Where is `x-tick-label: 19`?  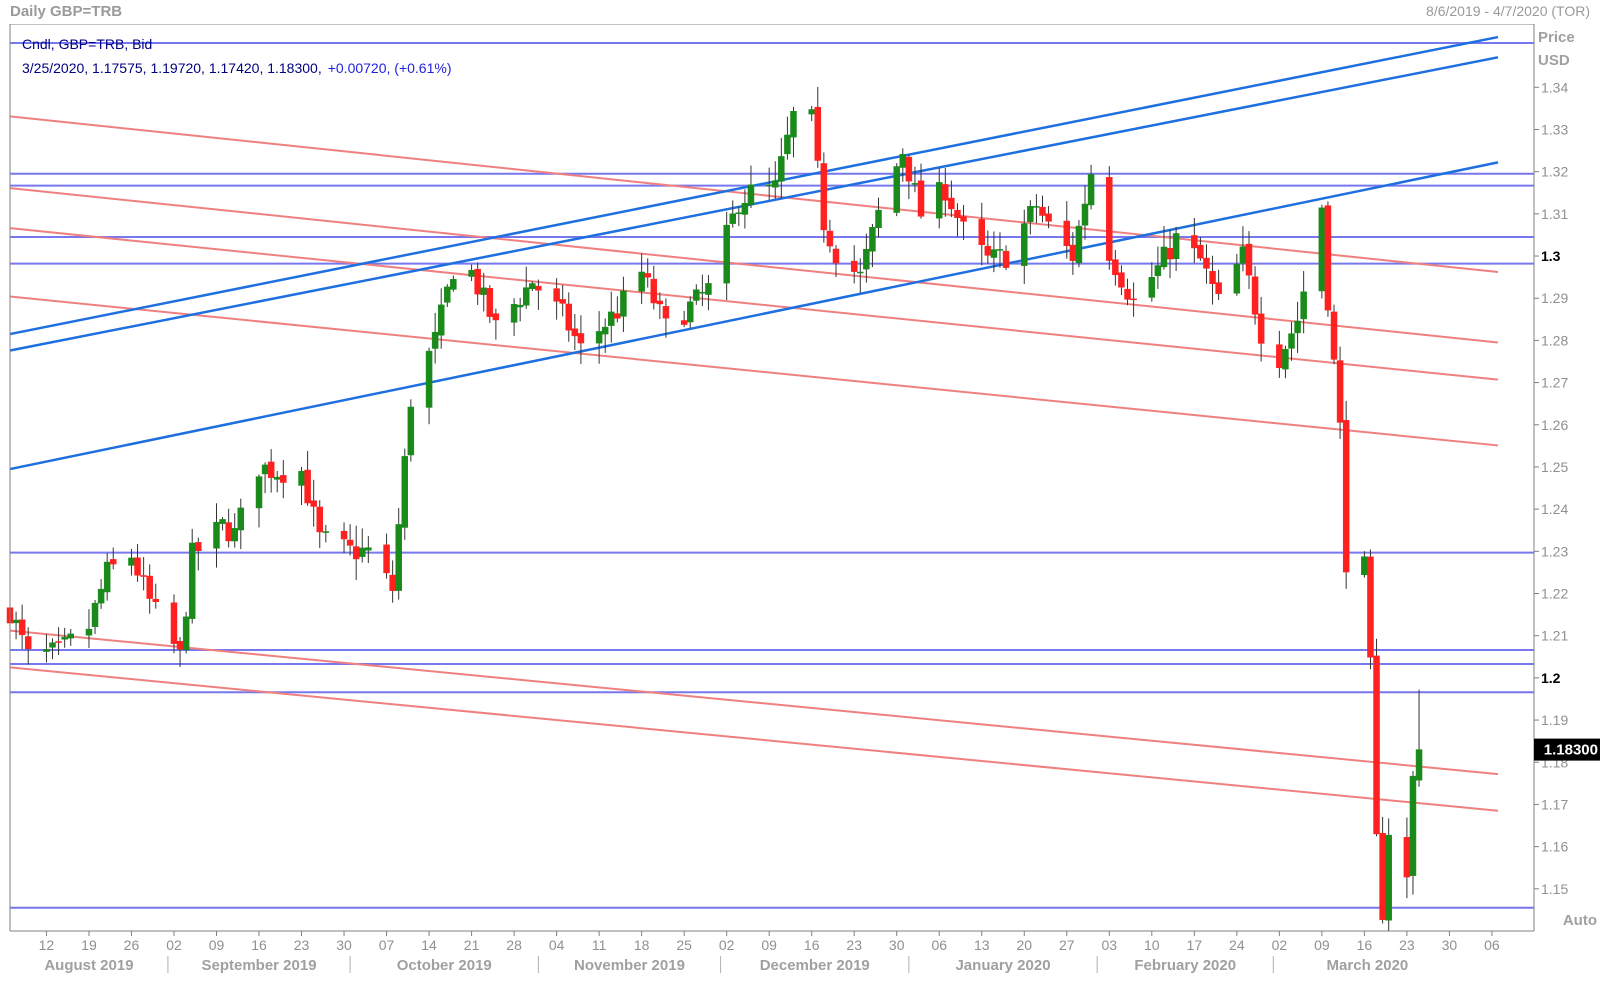 x-tick-label: 19 is located at coordinates (89, 945).